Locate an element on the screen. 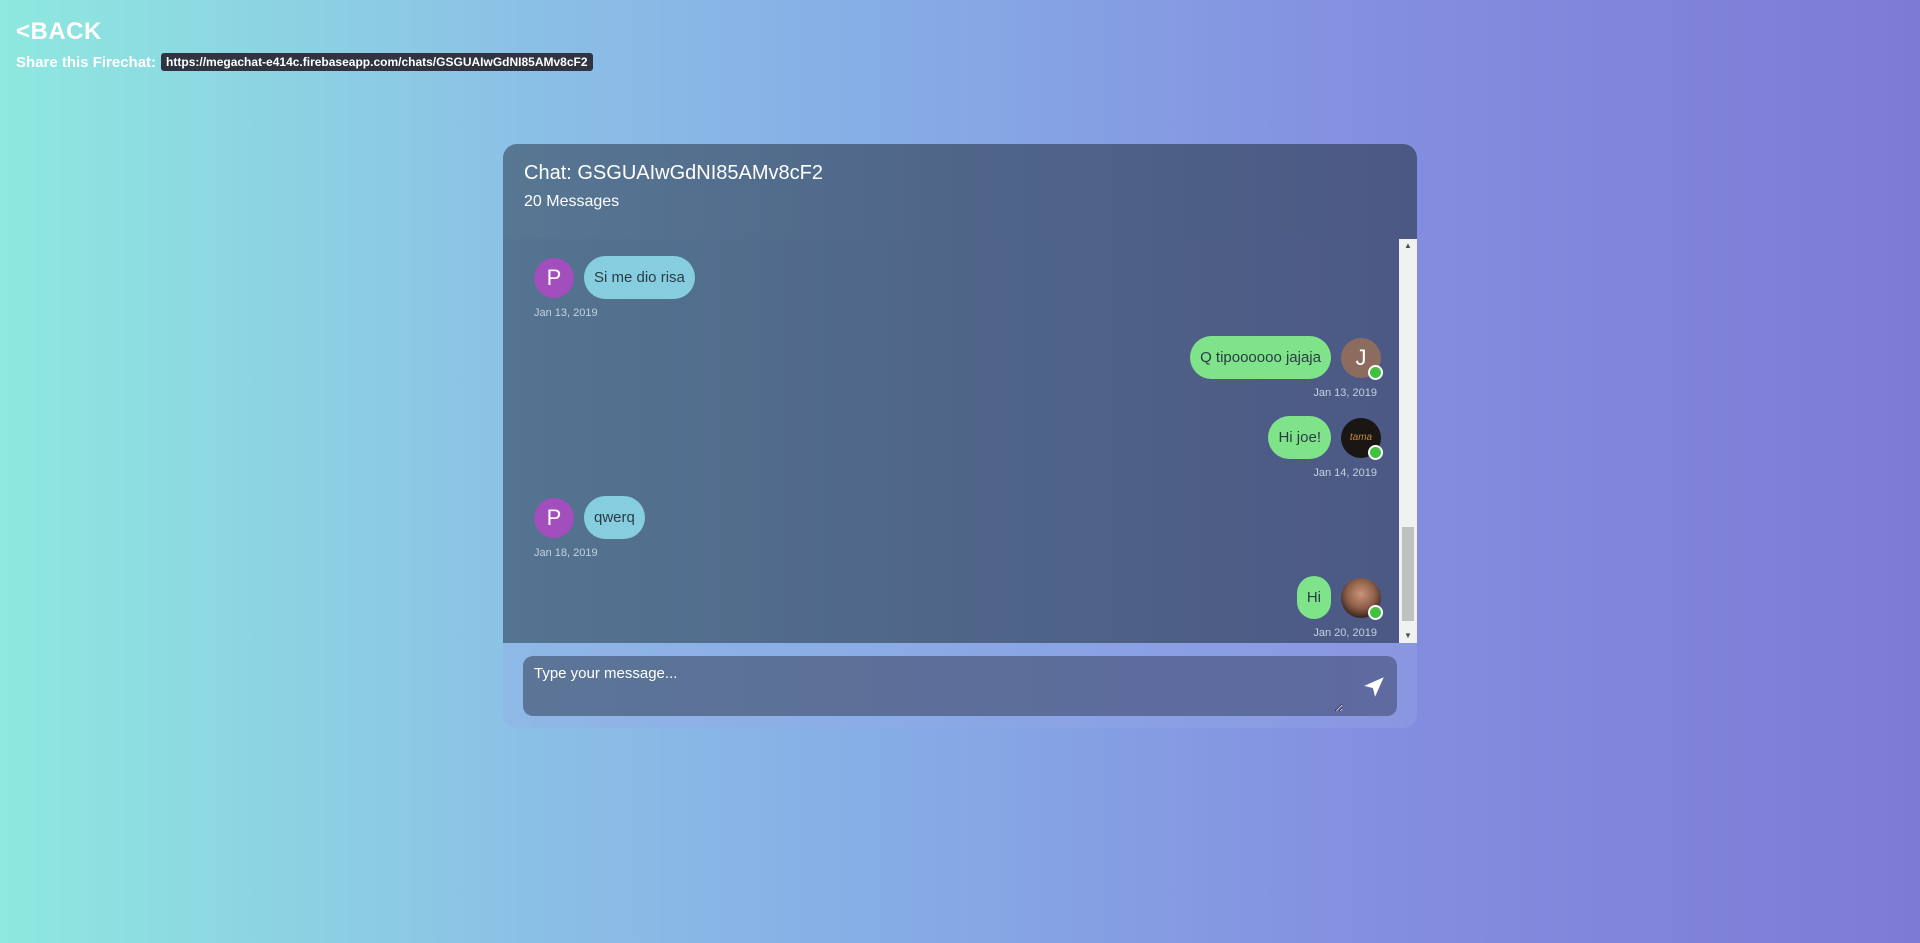 Image resolution: width=1920 pixels, height=943 pixels. message-item: Q tipoooooo jajaja J Jan 13, 2019 is located at coordinates (951, 367).